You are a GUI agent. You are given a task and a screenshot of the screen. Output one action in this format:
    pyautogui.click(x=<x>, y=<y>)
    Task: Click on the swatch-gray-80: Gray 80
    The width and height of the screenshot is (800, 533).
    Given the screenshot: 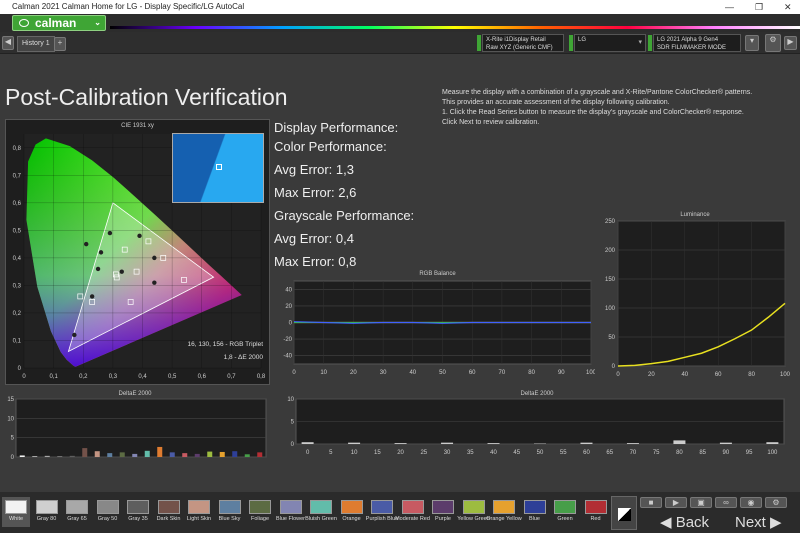 What is the action you would take?
    pyautogui.click(x=47, y=512)
    